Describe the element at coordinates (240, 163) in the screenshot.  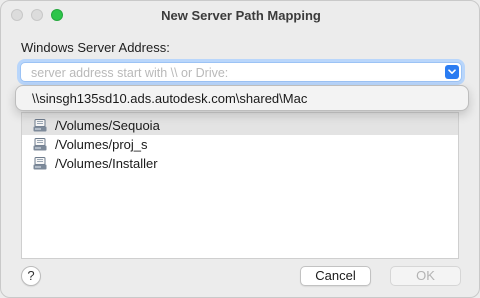
I see `list-item: /Volumes/Installer` at that location.